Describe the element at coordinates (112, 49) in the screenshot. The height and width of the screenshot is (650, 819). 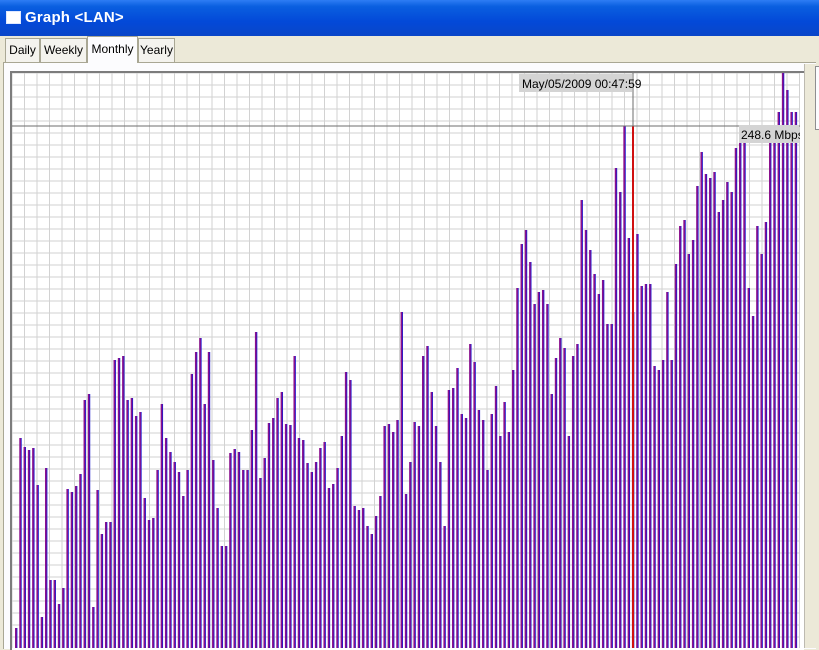
I see `tab-monthly: Monthly` at that location.